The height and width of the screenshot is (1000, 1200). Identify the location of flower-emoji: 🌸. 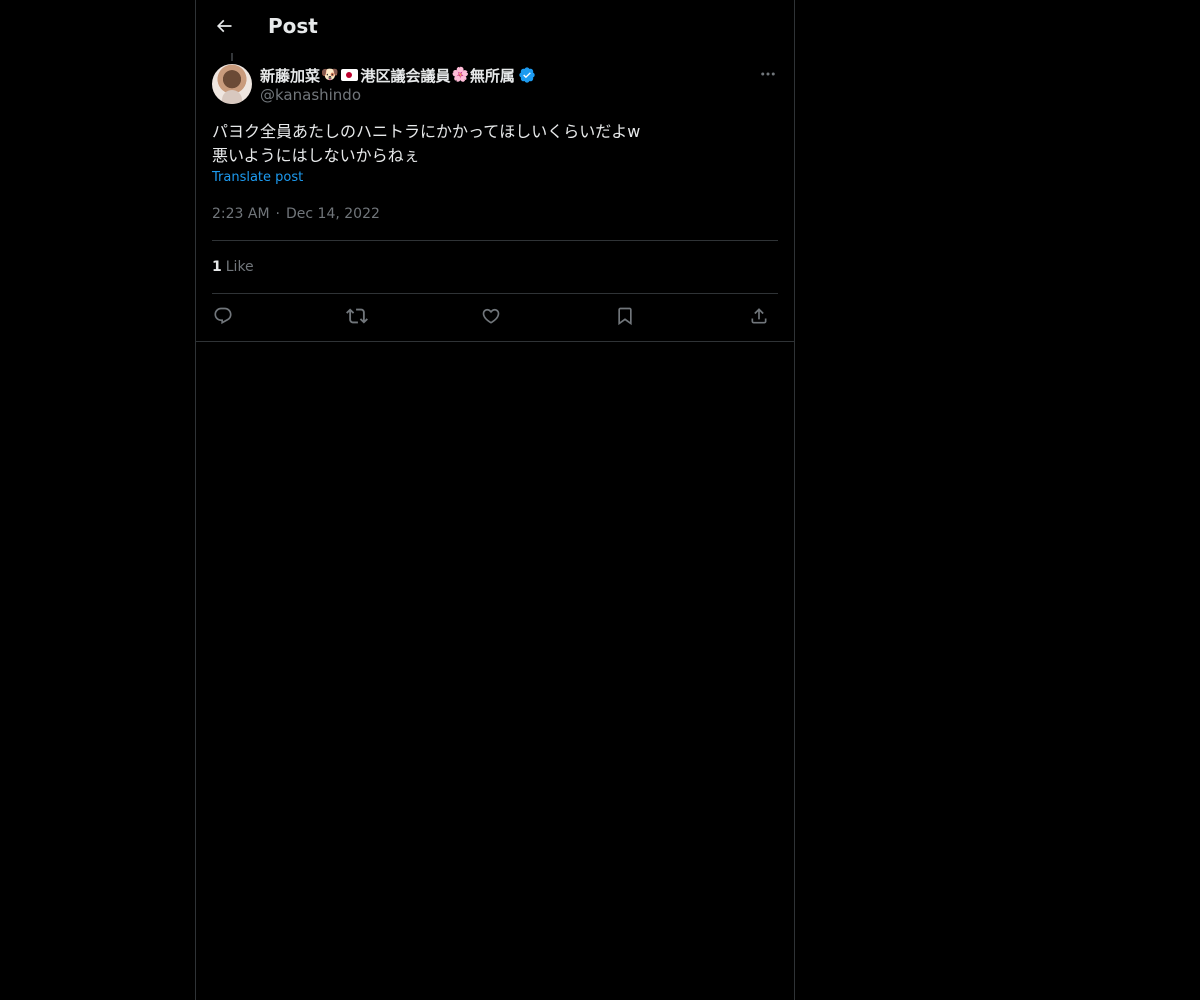
(460, 75).